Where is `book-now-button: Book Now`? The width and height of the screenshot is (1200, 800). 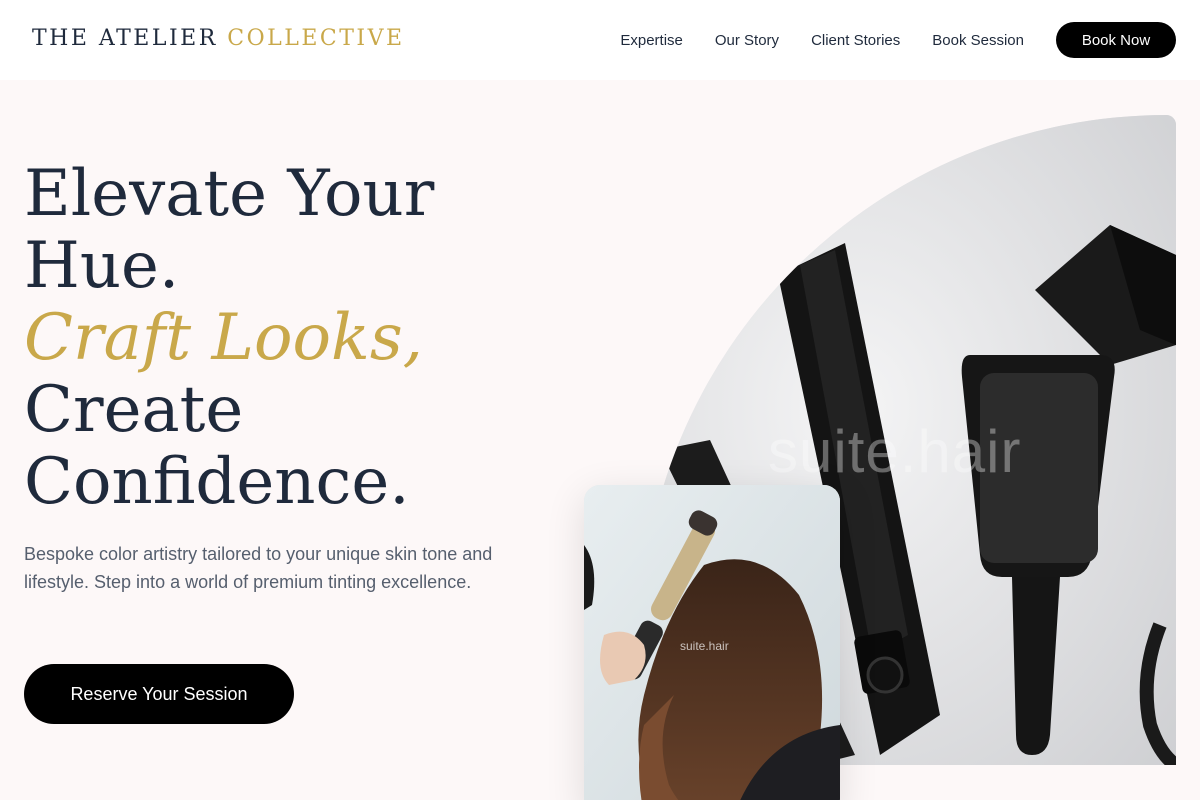 book-now-button: Book Now is located at coordinates (1116, 40).